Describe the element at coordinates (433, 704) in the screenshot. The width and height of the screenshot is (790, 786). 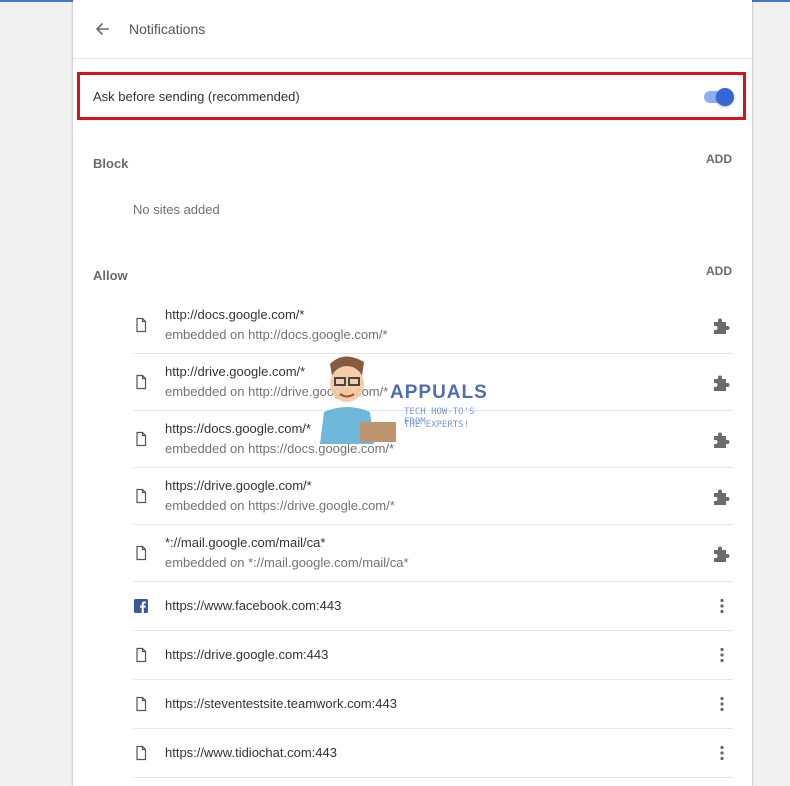
I see `site-row: https://steventestsite.teamwork.com:443` at that location.